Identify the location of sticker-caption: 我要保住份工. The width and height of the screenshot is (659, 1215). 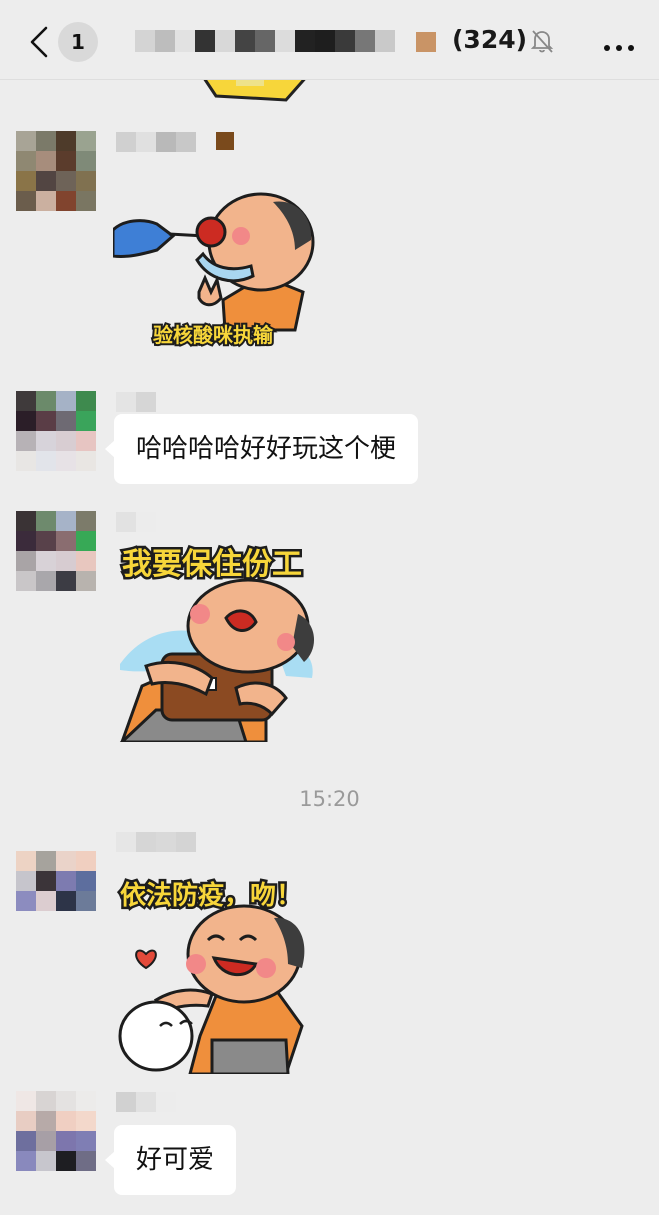
(212, 564).